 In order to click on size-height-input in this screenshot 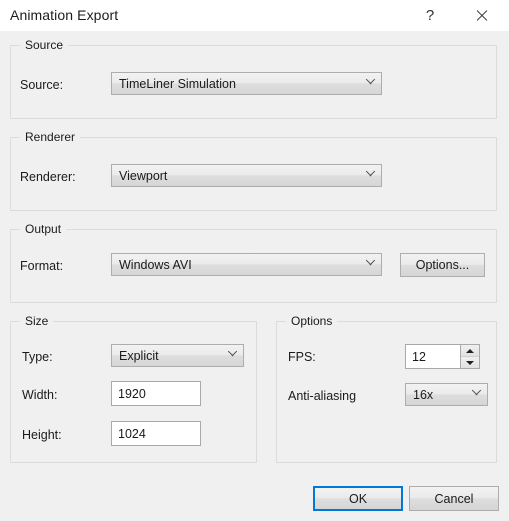, I will do `click(156, 433)`.